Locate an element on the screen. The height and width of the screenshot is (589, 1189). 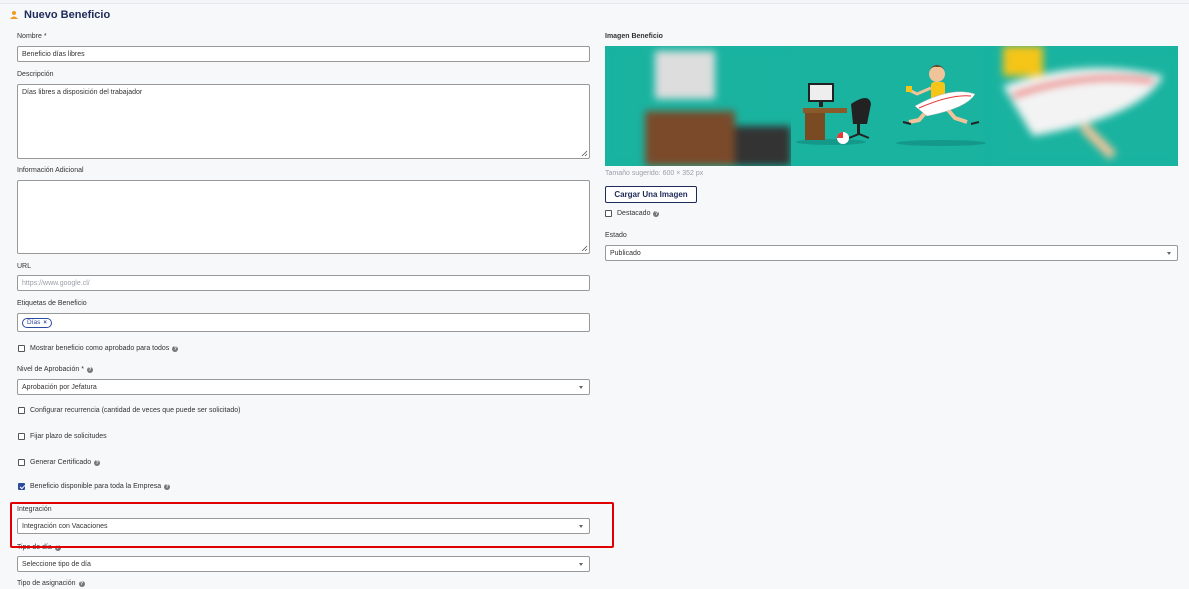
estado-value: Publicado is located at coordinates (625, 253).